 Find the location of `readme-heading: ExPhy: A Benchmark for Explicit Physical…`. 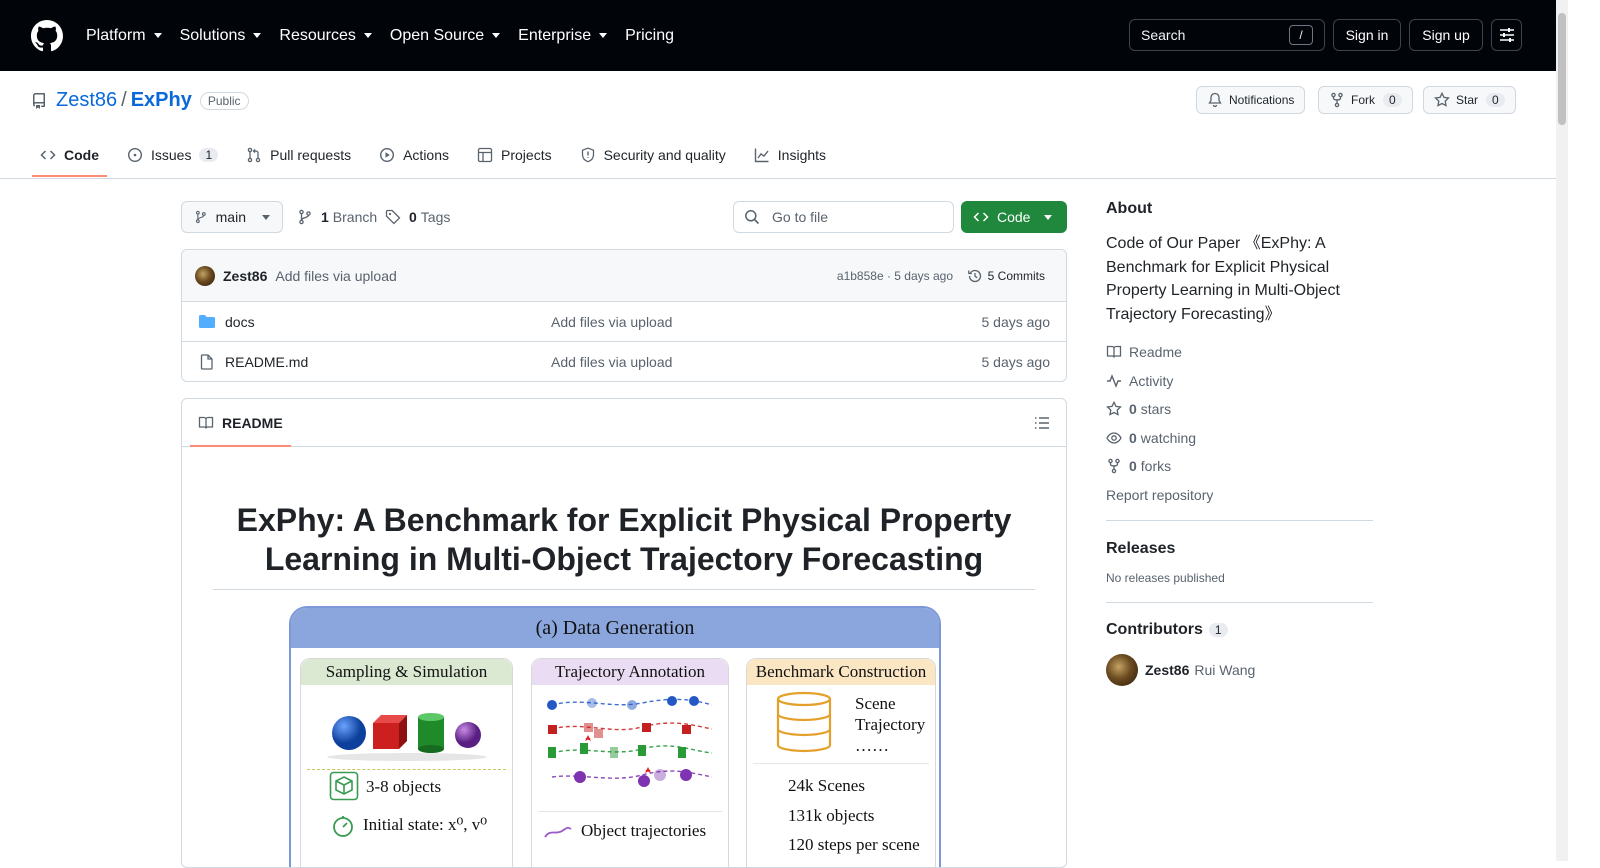

readme-heading: ExPhy: A Benchmark for Explicit Physical… is located at coordinates (624, 545).